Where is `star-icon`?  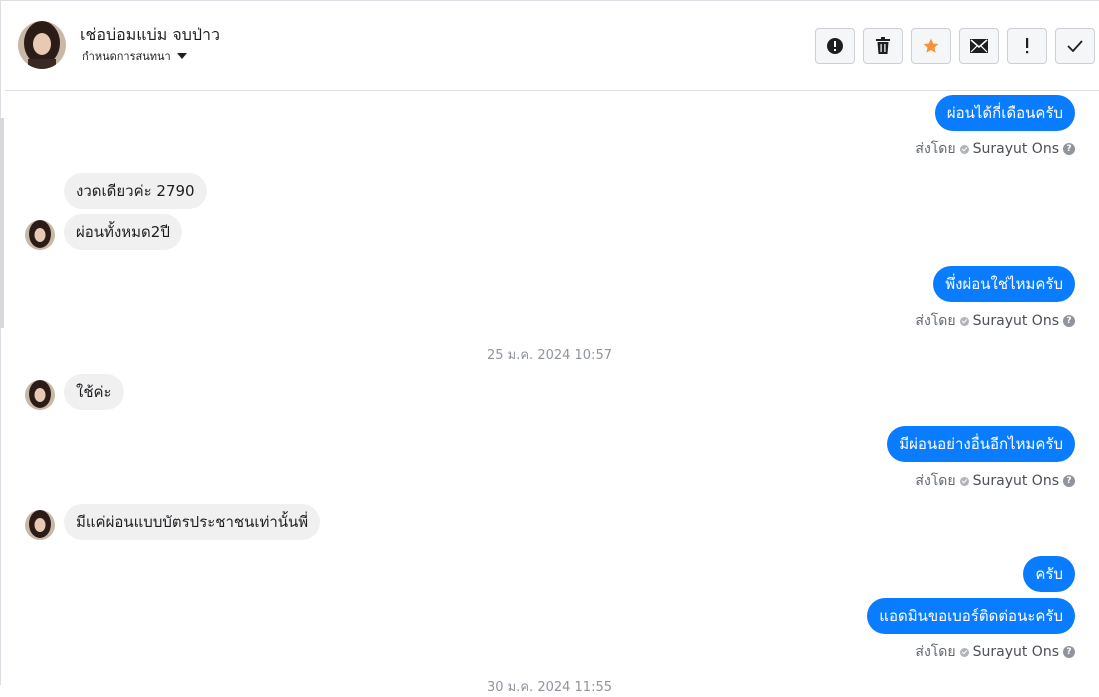
star-icon is located at coordinates (931, 45).